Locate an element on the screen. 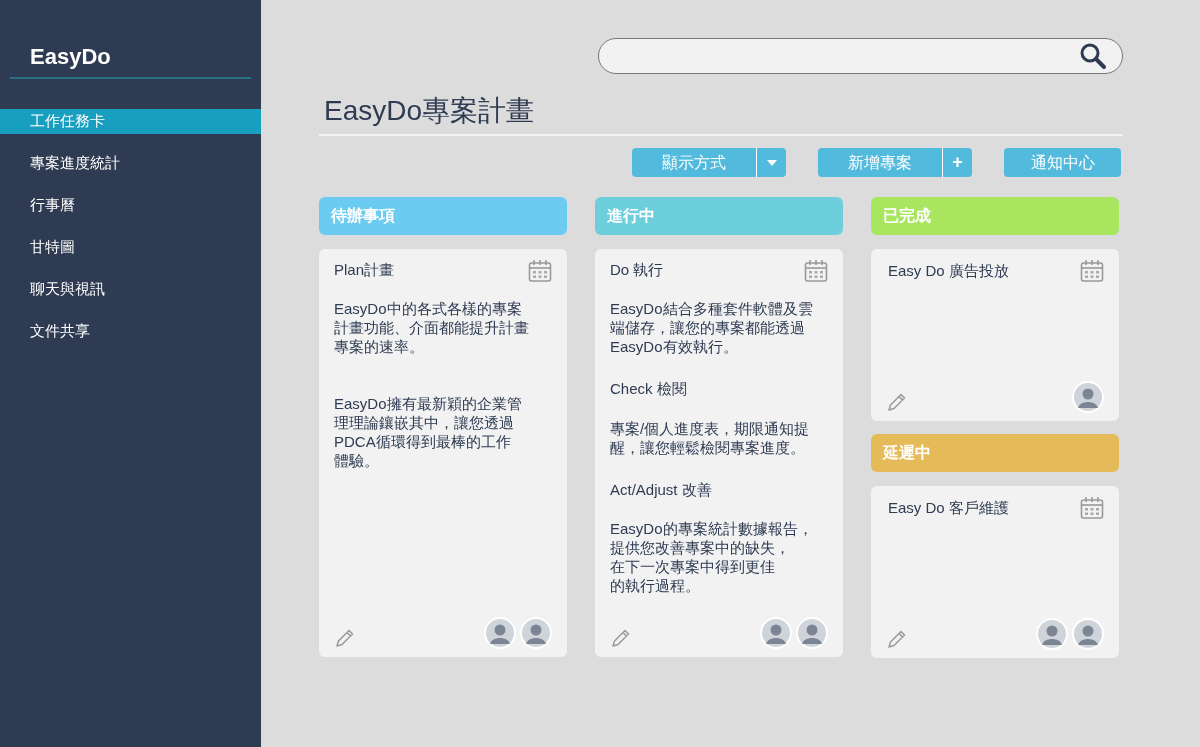  sidebar-item: 行事曆 is located at coordinates (130, 205).